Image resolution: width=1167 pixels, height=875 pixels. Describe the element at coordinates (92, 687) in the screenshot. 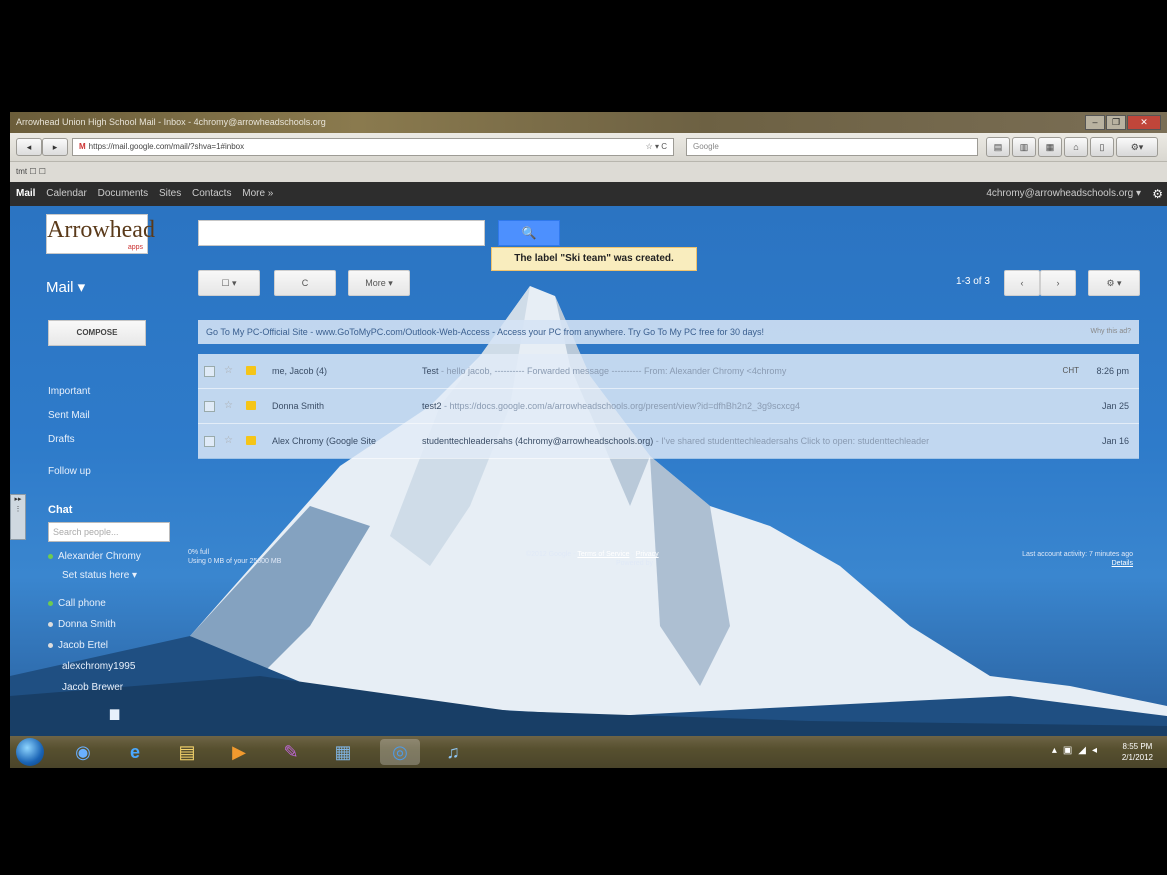

I see `chat-contact: Jacob Brewer` at that location.